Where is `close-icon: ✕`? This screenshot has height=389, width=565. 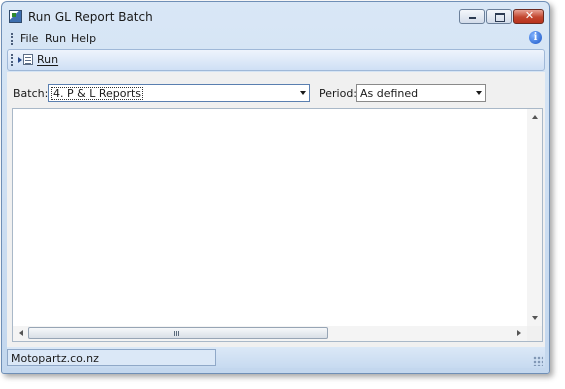
close-icon: ✕ is located at coordinates (529, 15).